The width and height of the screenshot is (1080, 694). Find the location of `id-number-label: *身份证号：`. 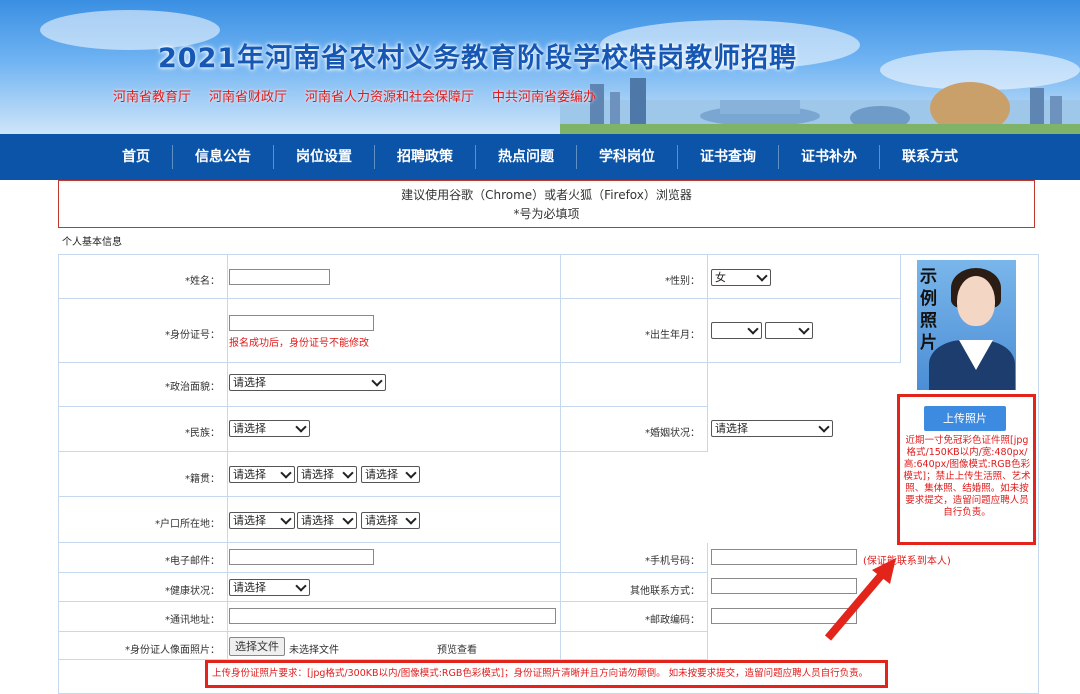

id-number-label: *身份证号： is located at coordinates (192, 335).